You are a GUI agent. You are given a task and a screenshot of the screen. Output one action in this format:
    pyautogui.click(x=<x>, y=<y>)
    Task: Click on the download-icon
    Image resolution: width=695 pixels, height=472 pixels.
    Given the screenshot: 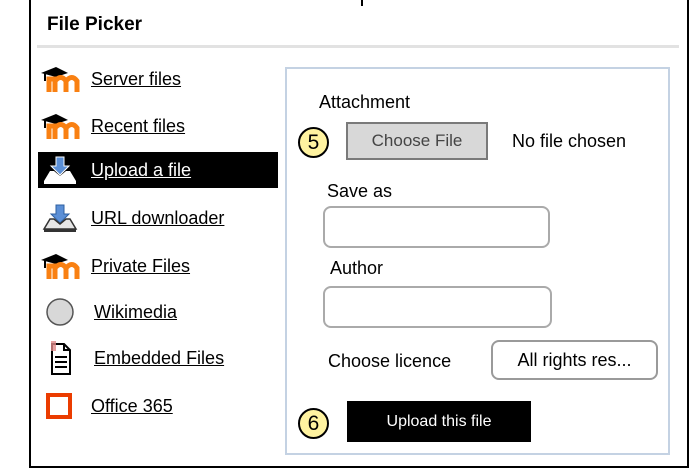 What is the action you would take?
    pyautogui.click(x=60, y=218)
    